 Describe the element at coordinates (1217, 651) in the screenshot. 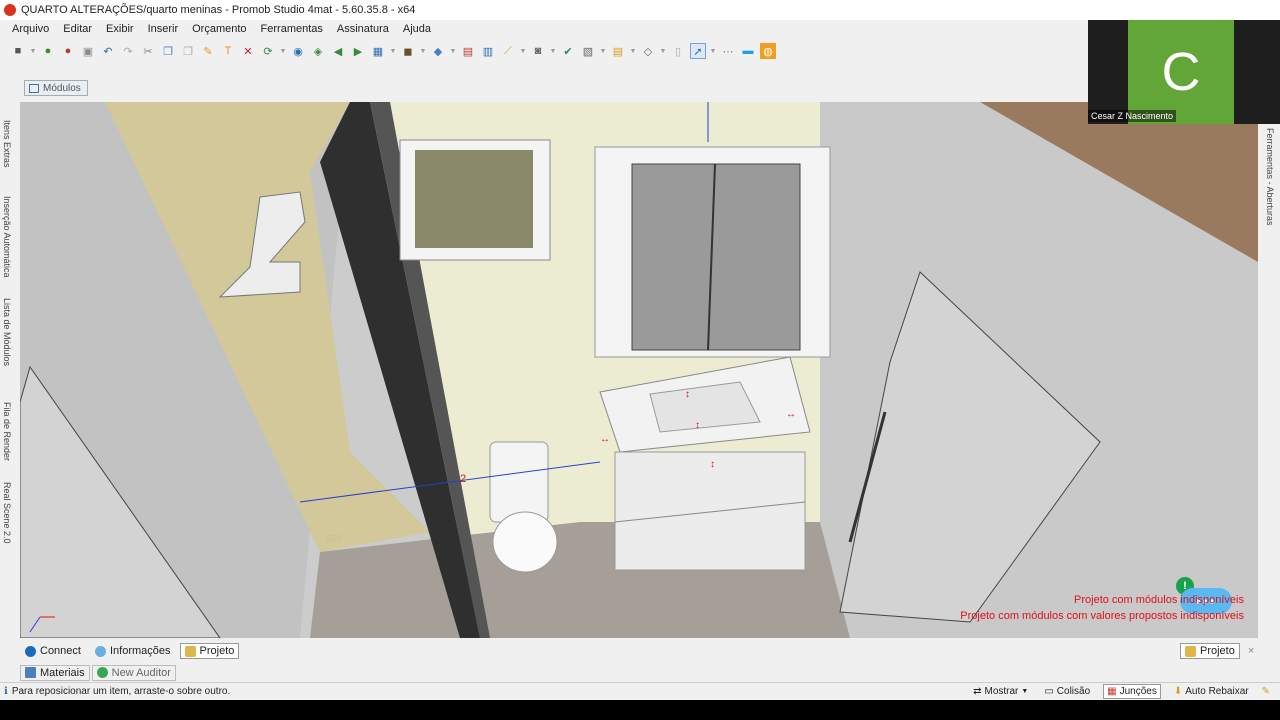

I see `tab-projeto-right-label: Projeto` at that location.